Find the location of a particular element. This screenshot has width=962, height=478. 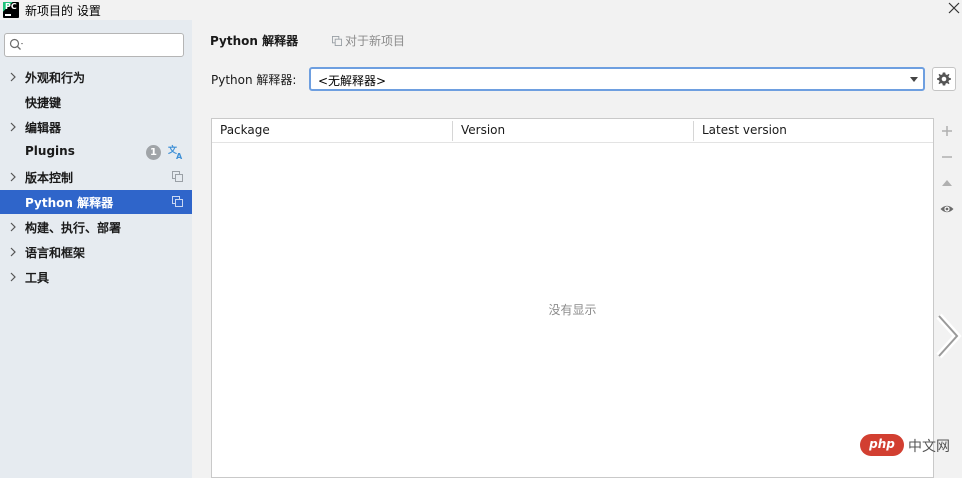

sidebar-item-label: 版本控制 is located at coordinates (49, 178).